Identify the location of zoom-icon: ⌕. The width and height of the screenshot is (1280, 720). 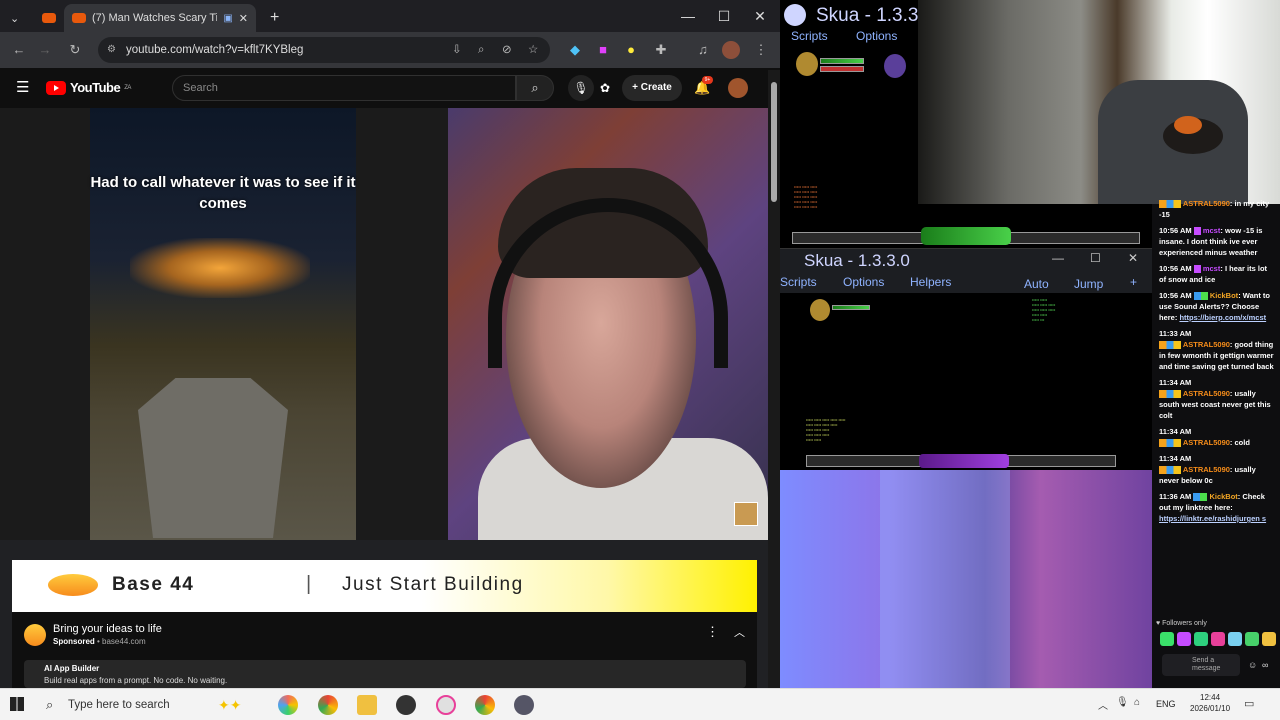
(481, 50).